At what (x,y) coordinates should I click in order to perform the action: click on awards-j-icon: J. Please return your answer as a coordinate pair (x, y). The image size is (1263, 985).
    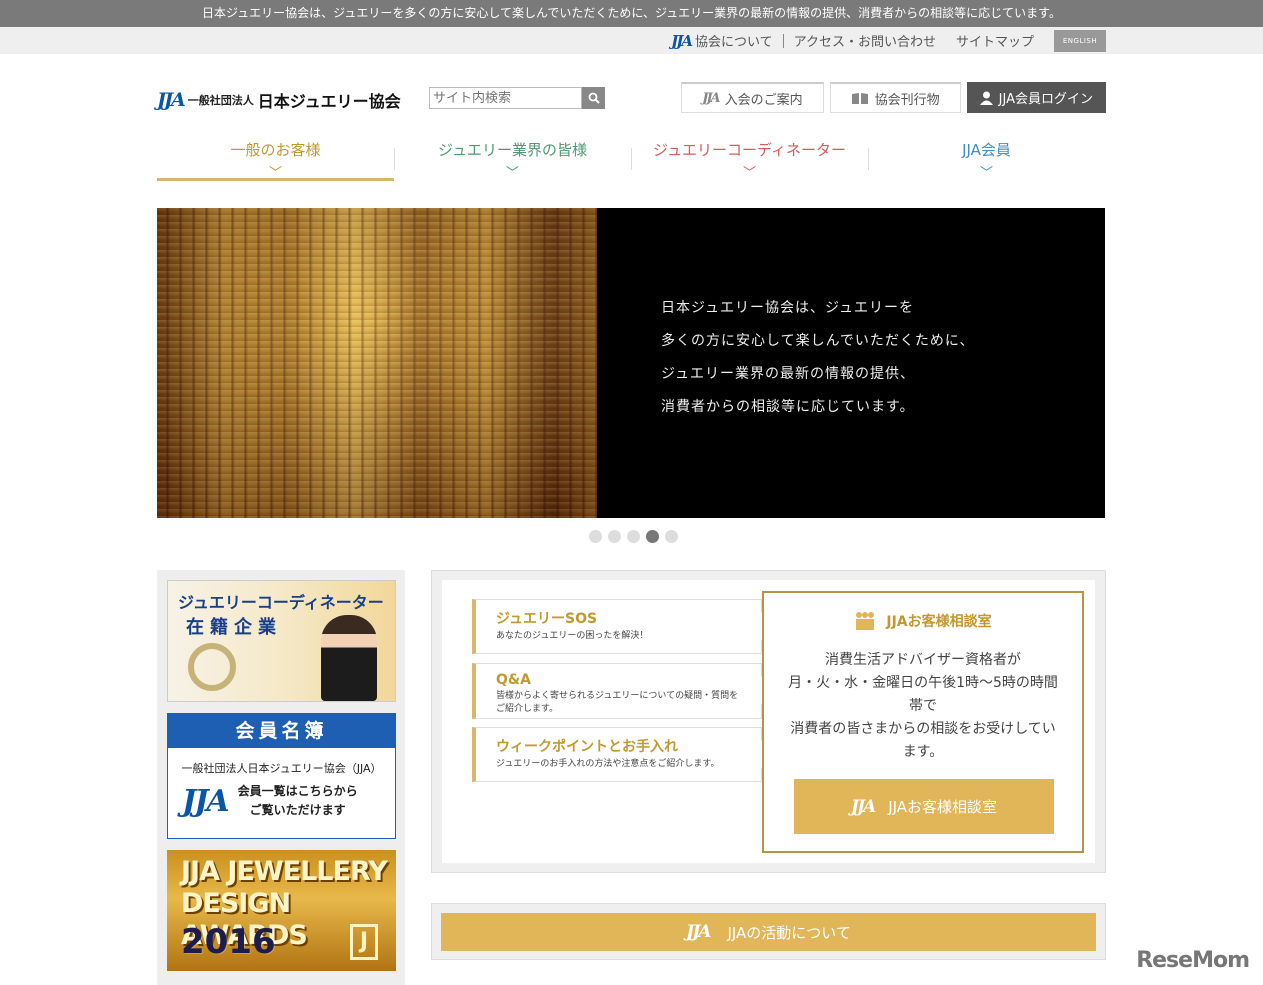
    Looking at the image, I should click on (364, 942).